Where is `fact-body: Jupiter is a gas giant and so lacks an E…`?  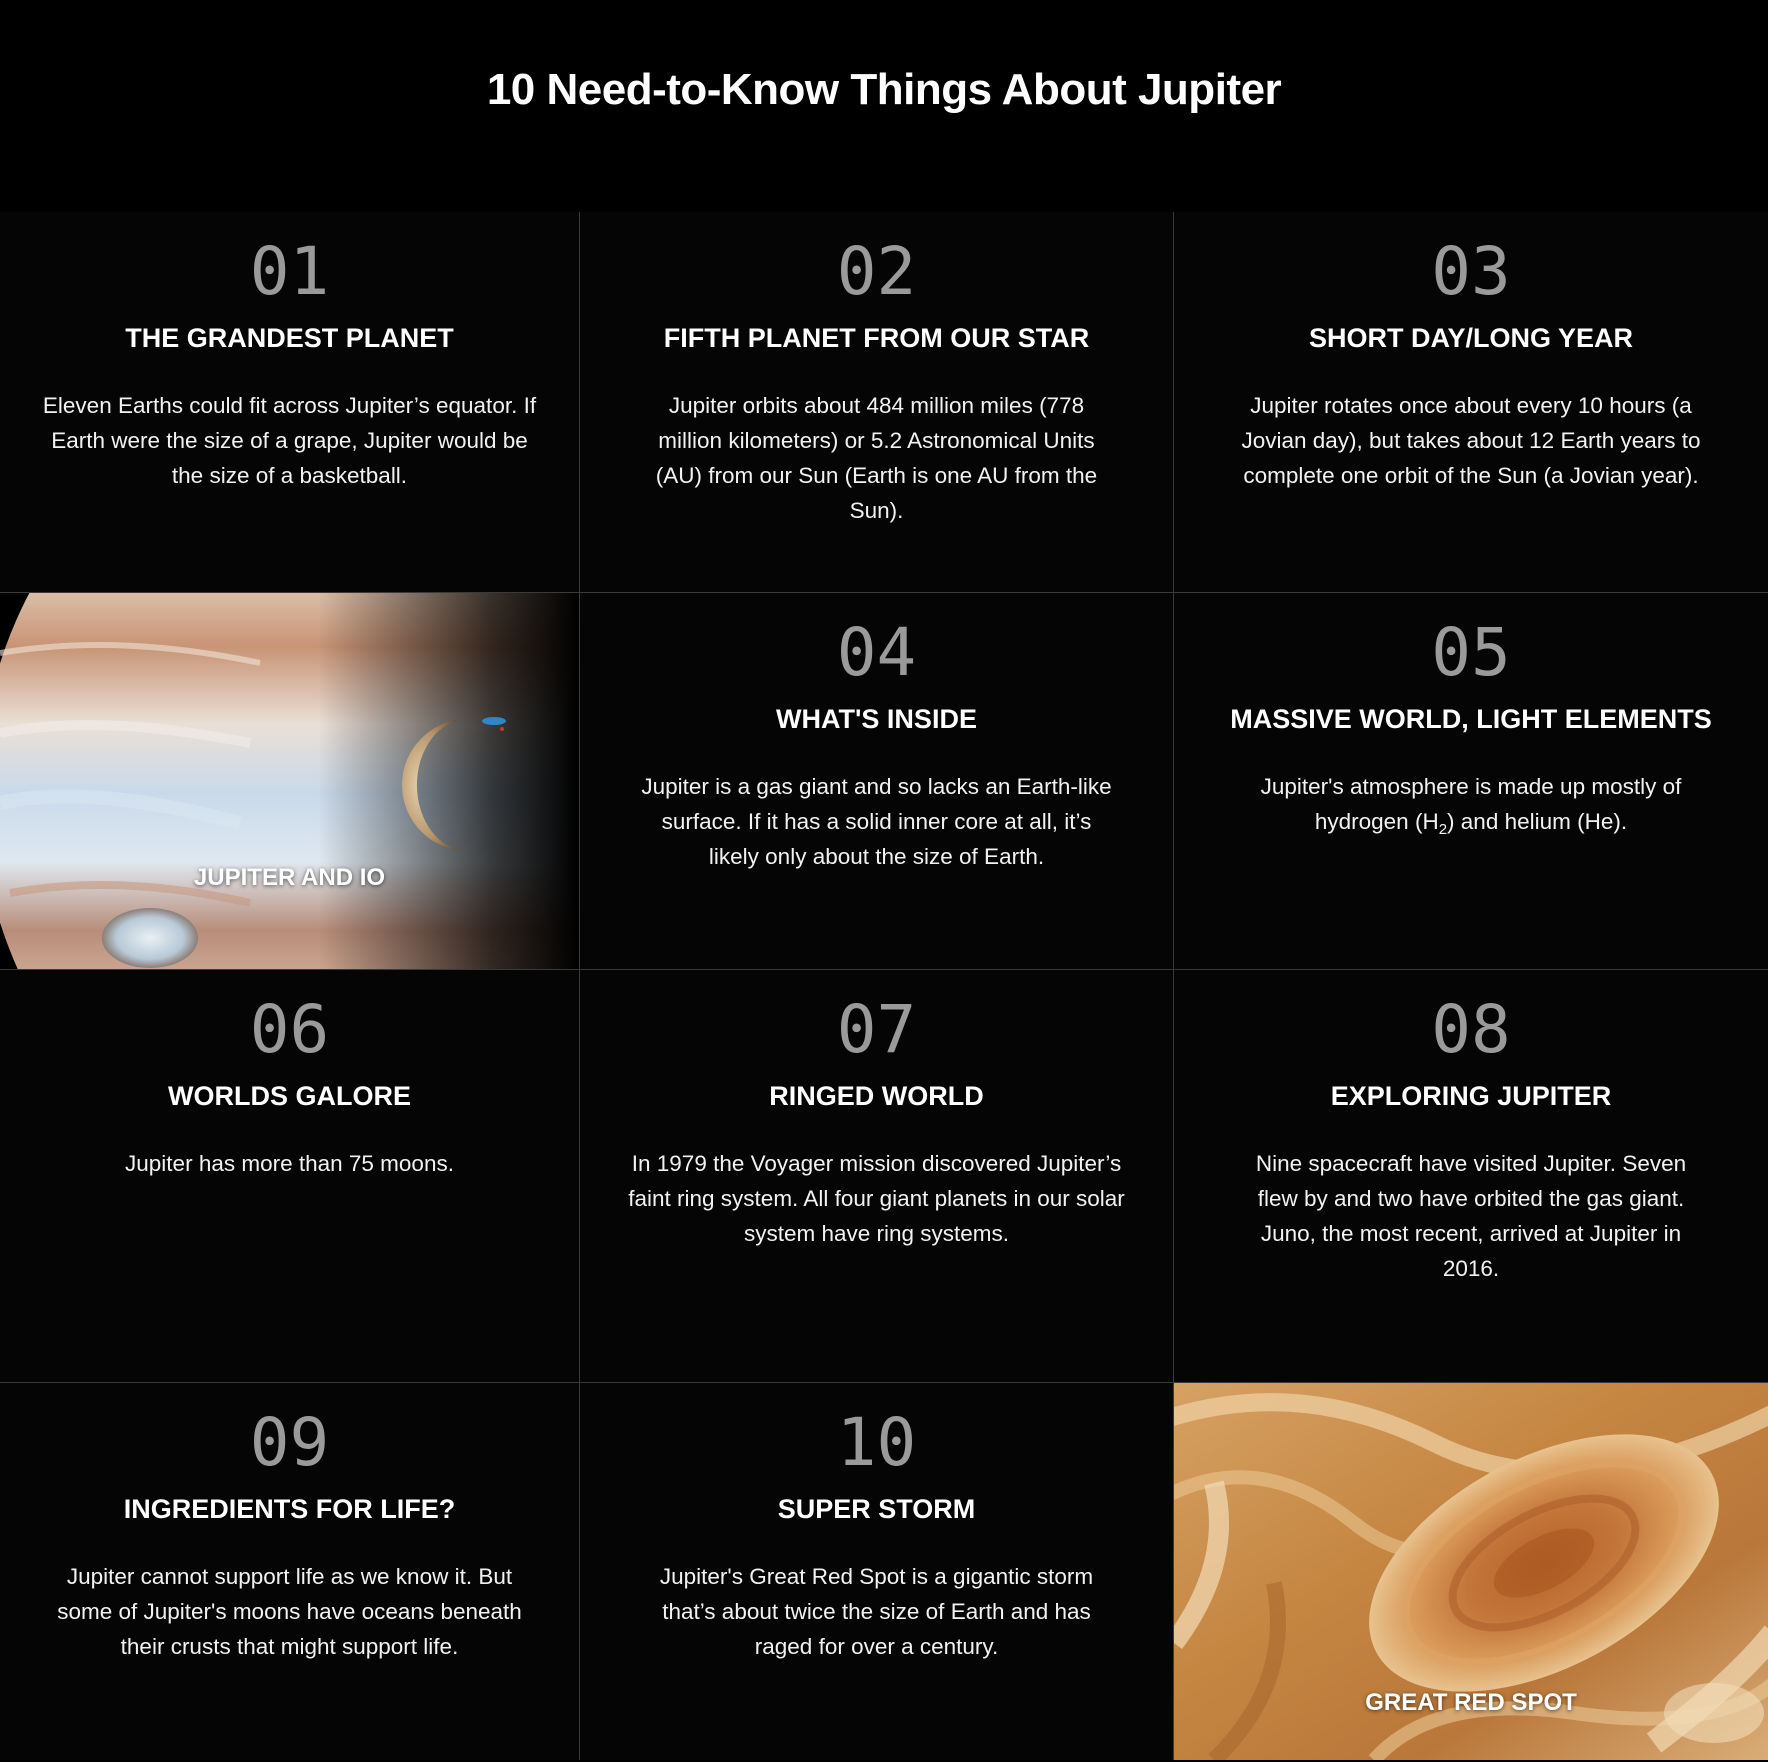
fact-body: Jupiter is a gas giant and so lacks an E… is located at coordinates (876, 821).